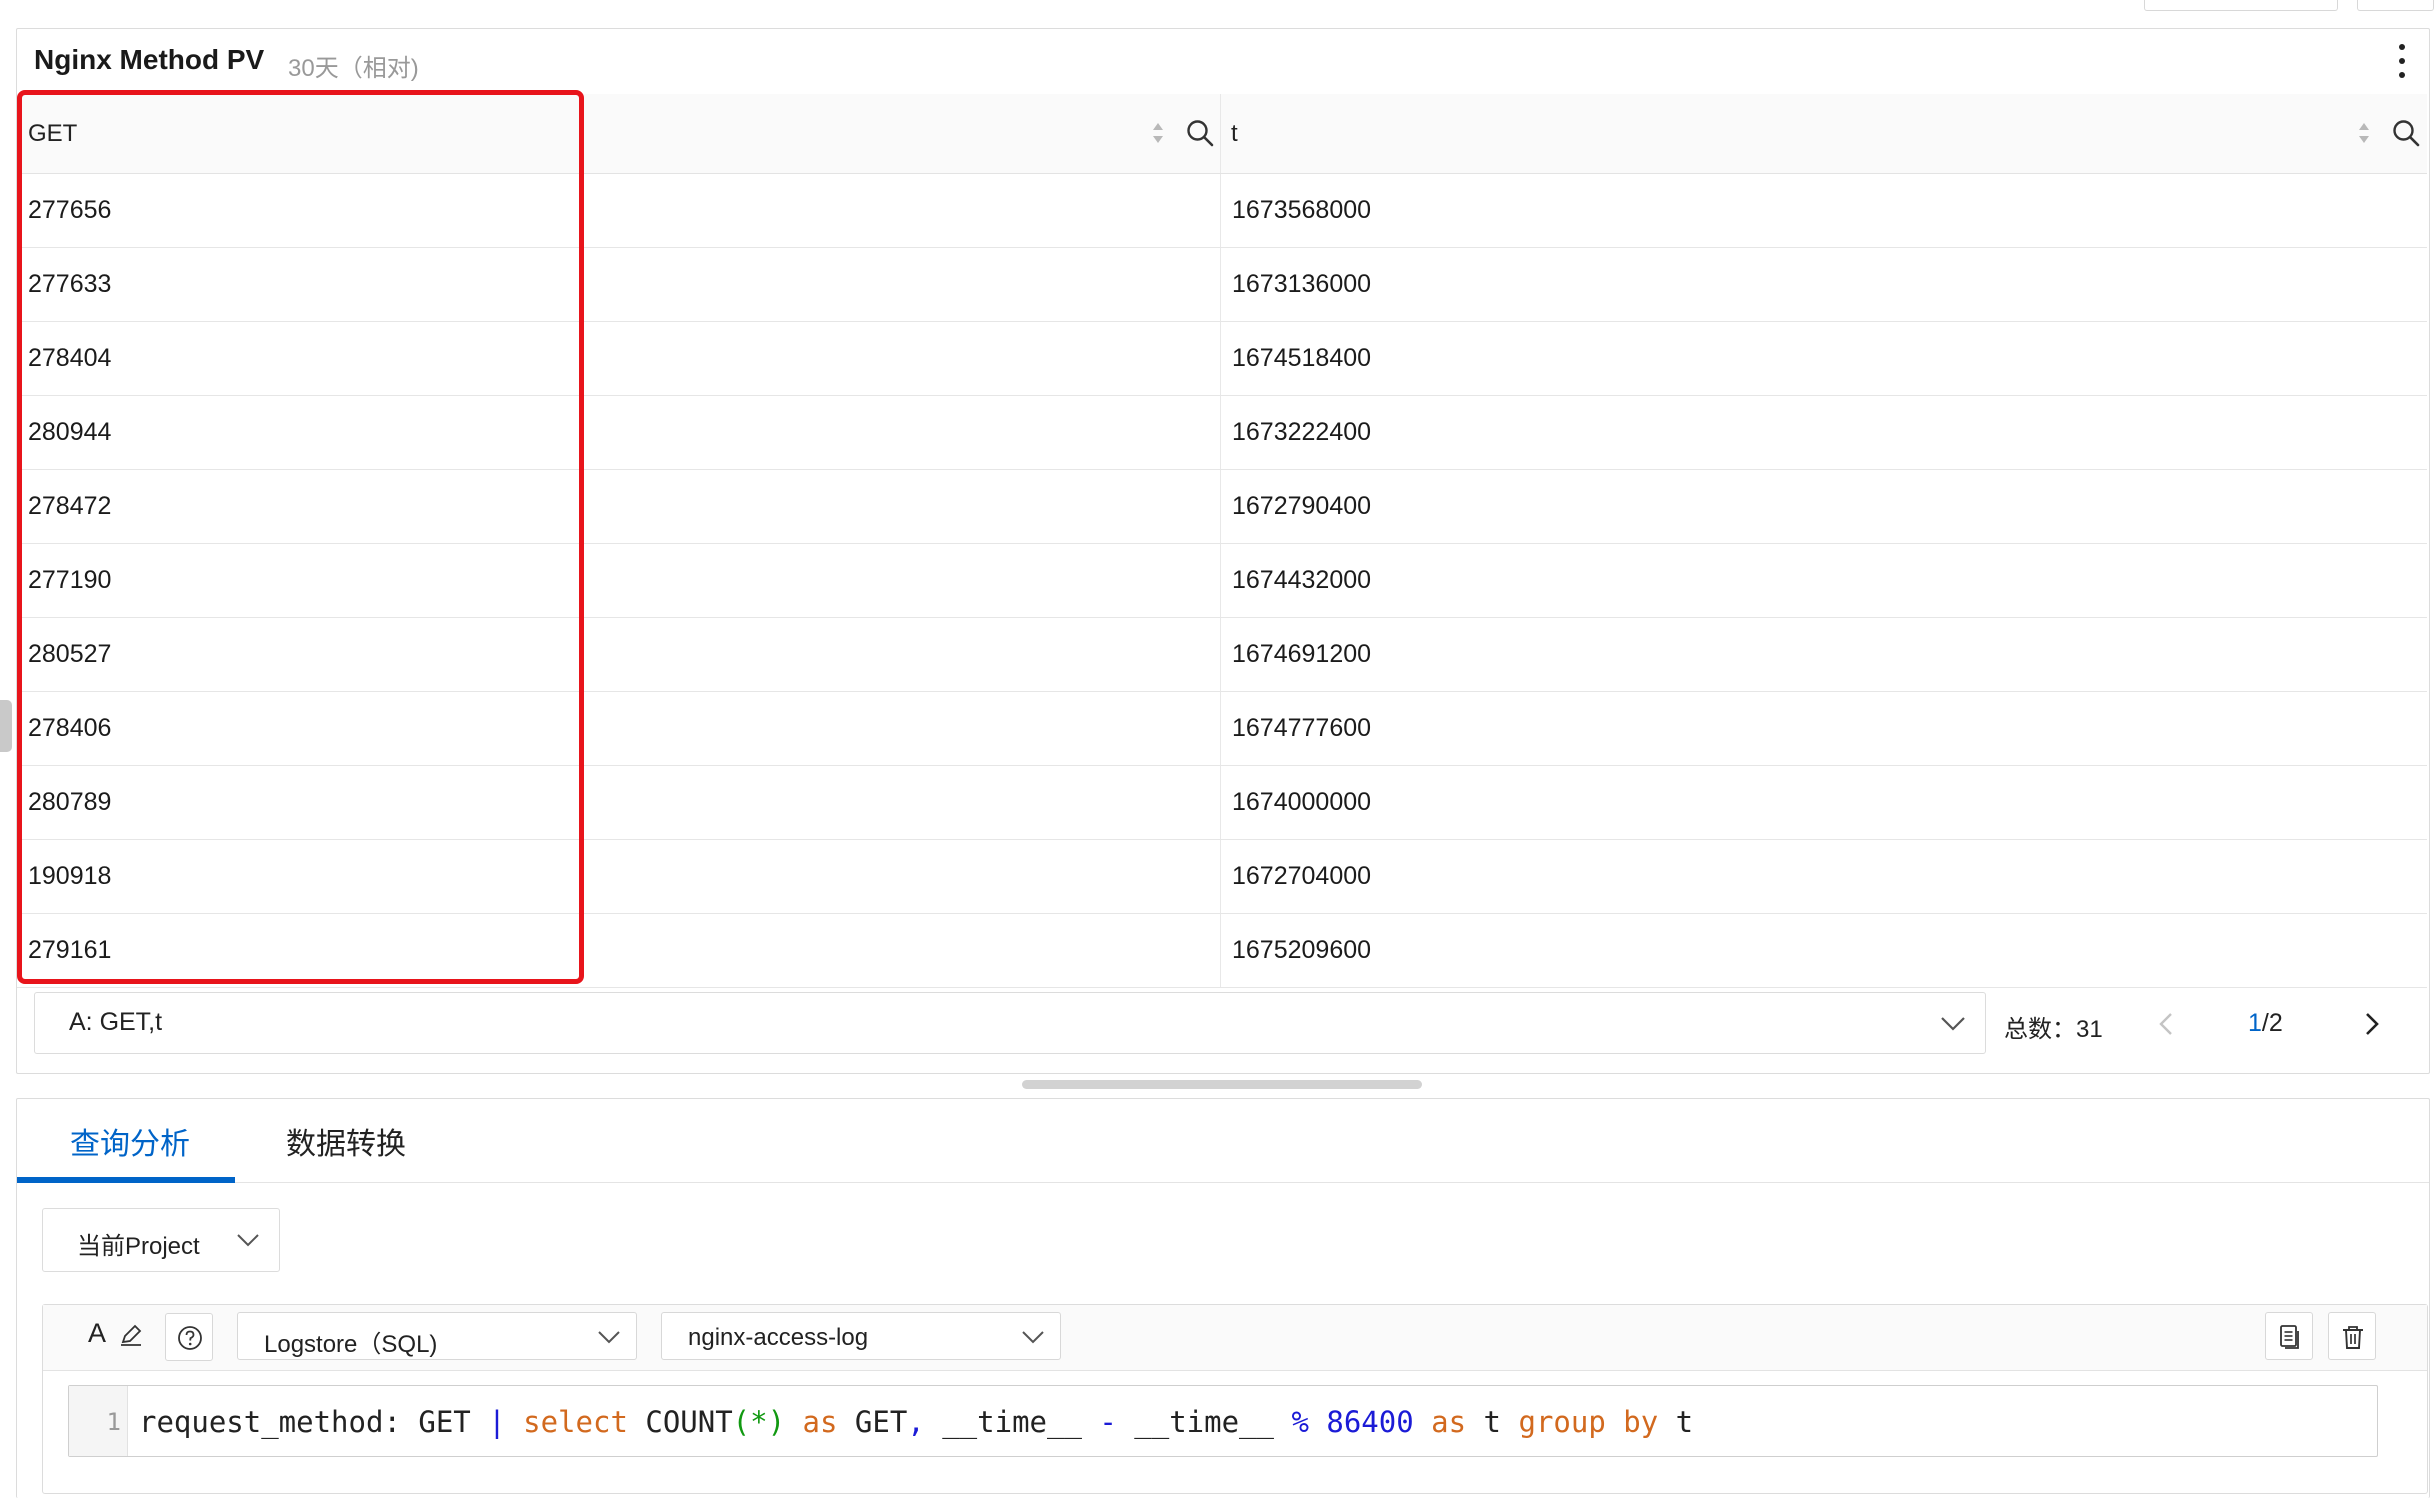  What do you see at coordinates (1222, 951) in the screenshot?
I see `table-row: 279161 1675209600` at bounding box center [1222, 951].